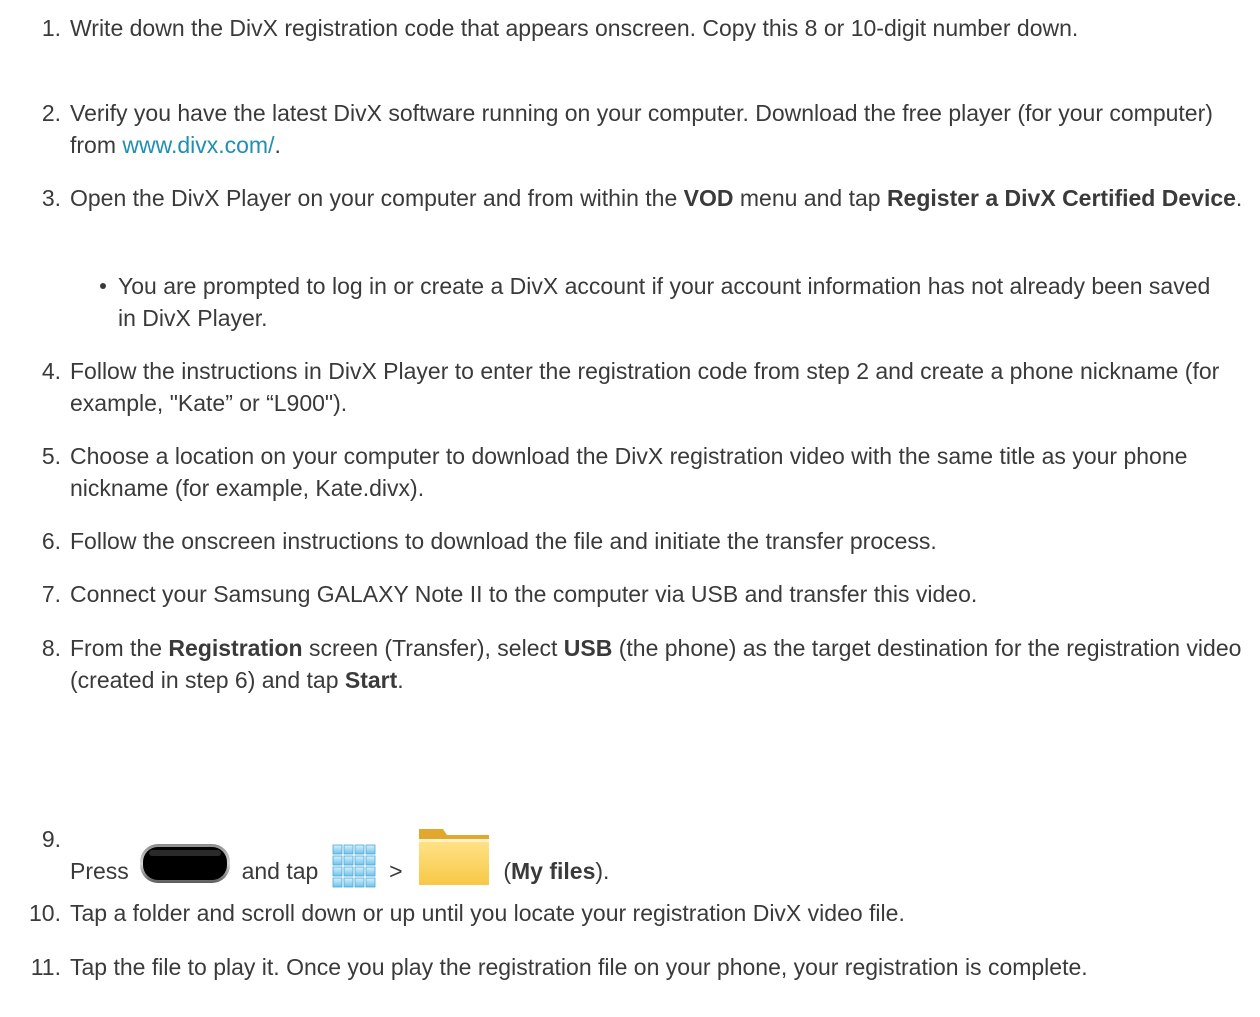 This screenshot has height=1017, width=1260. What do you see at coordinates (45, 913) in the screenshot?
I see `step-number: 10.` at bounding box center [45, 913].